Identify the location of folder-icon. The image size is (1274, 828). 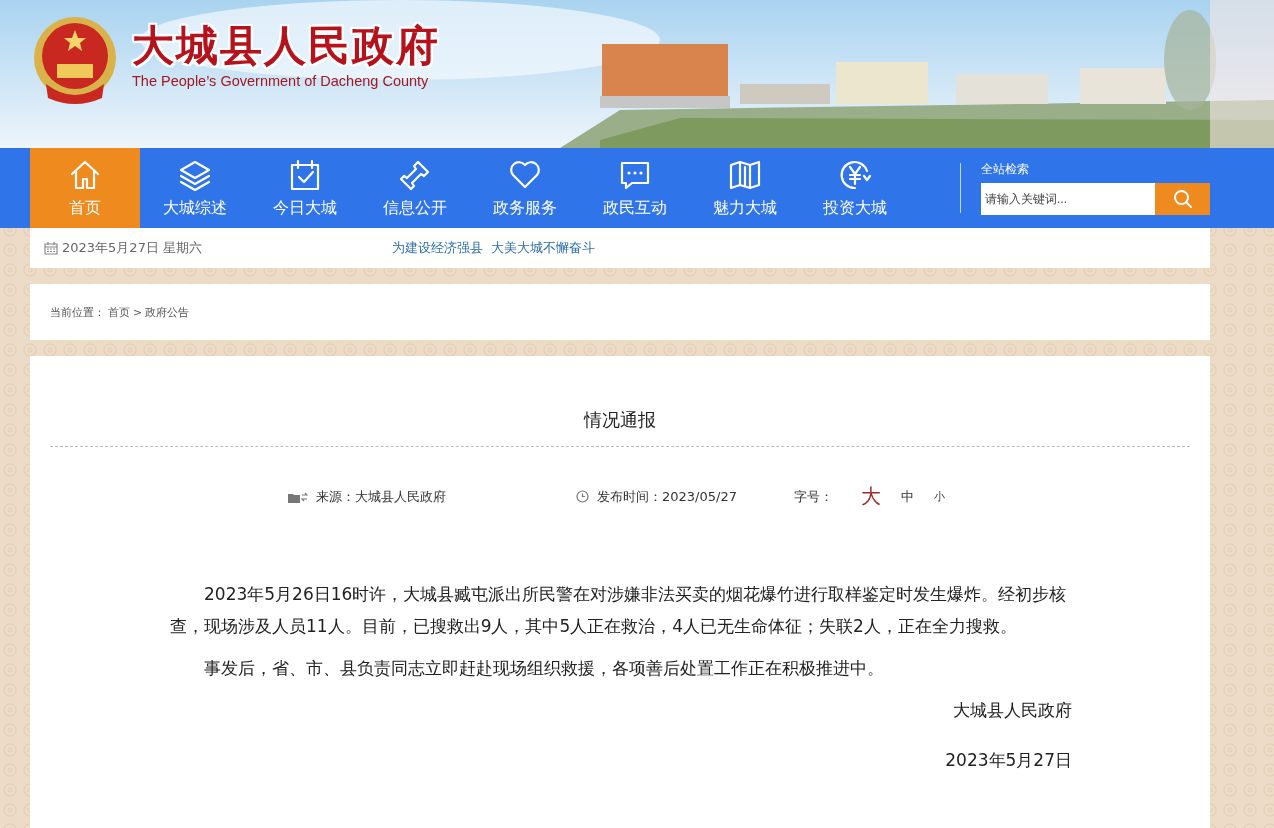
(298, 496).